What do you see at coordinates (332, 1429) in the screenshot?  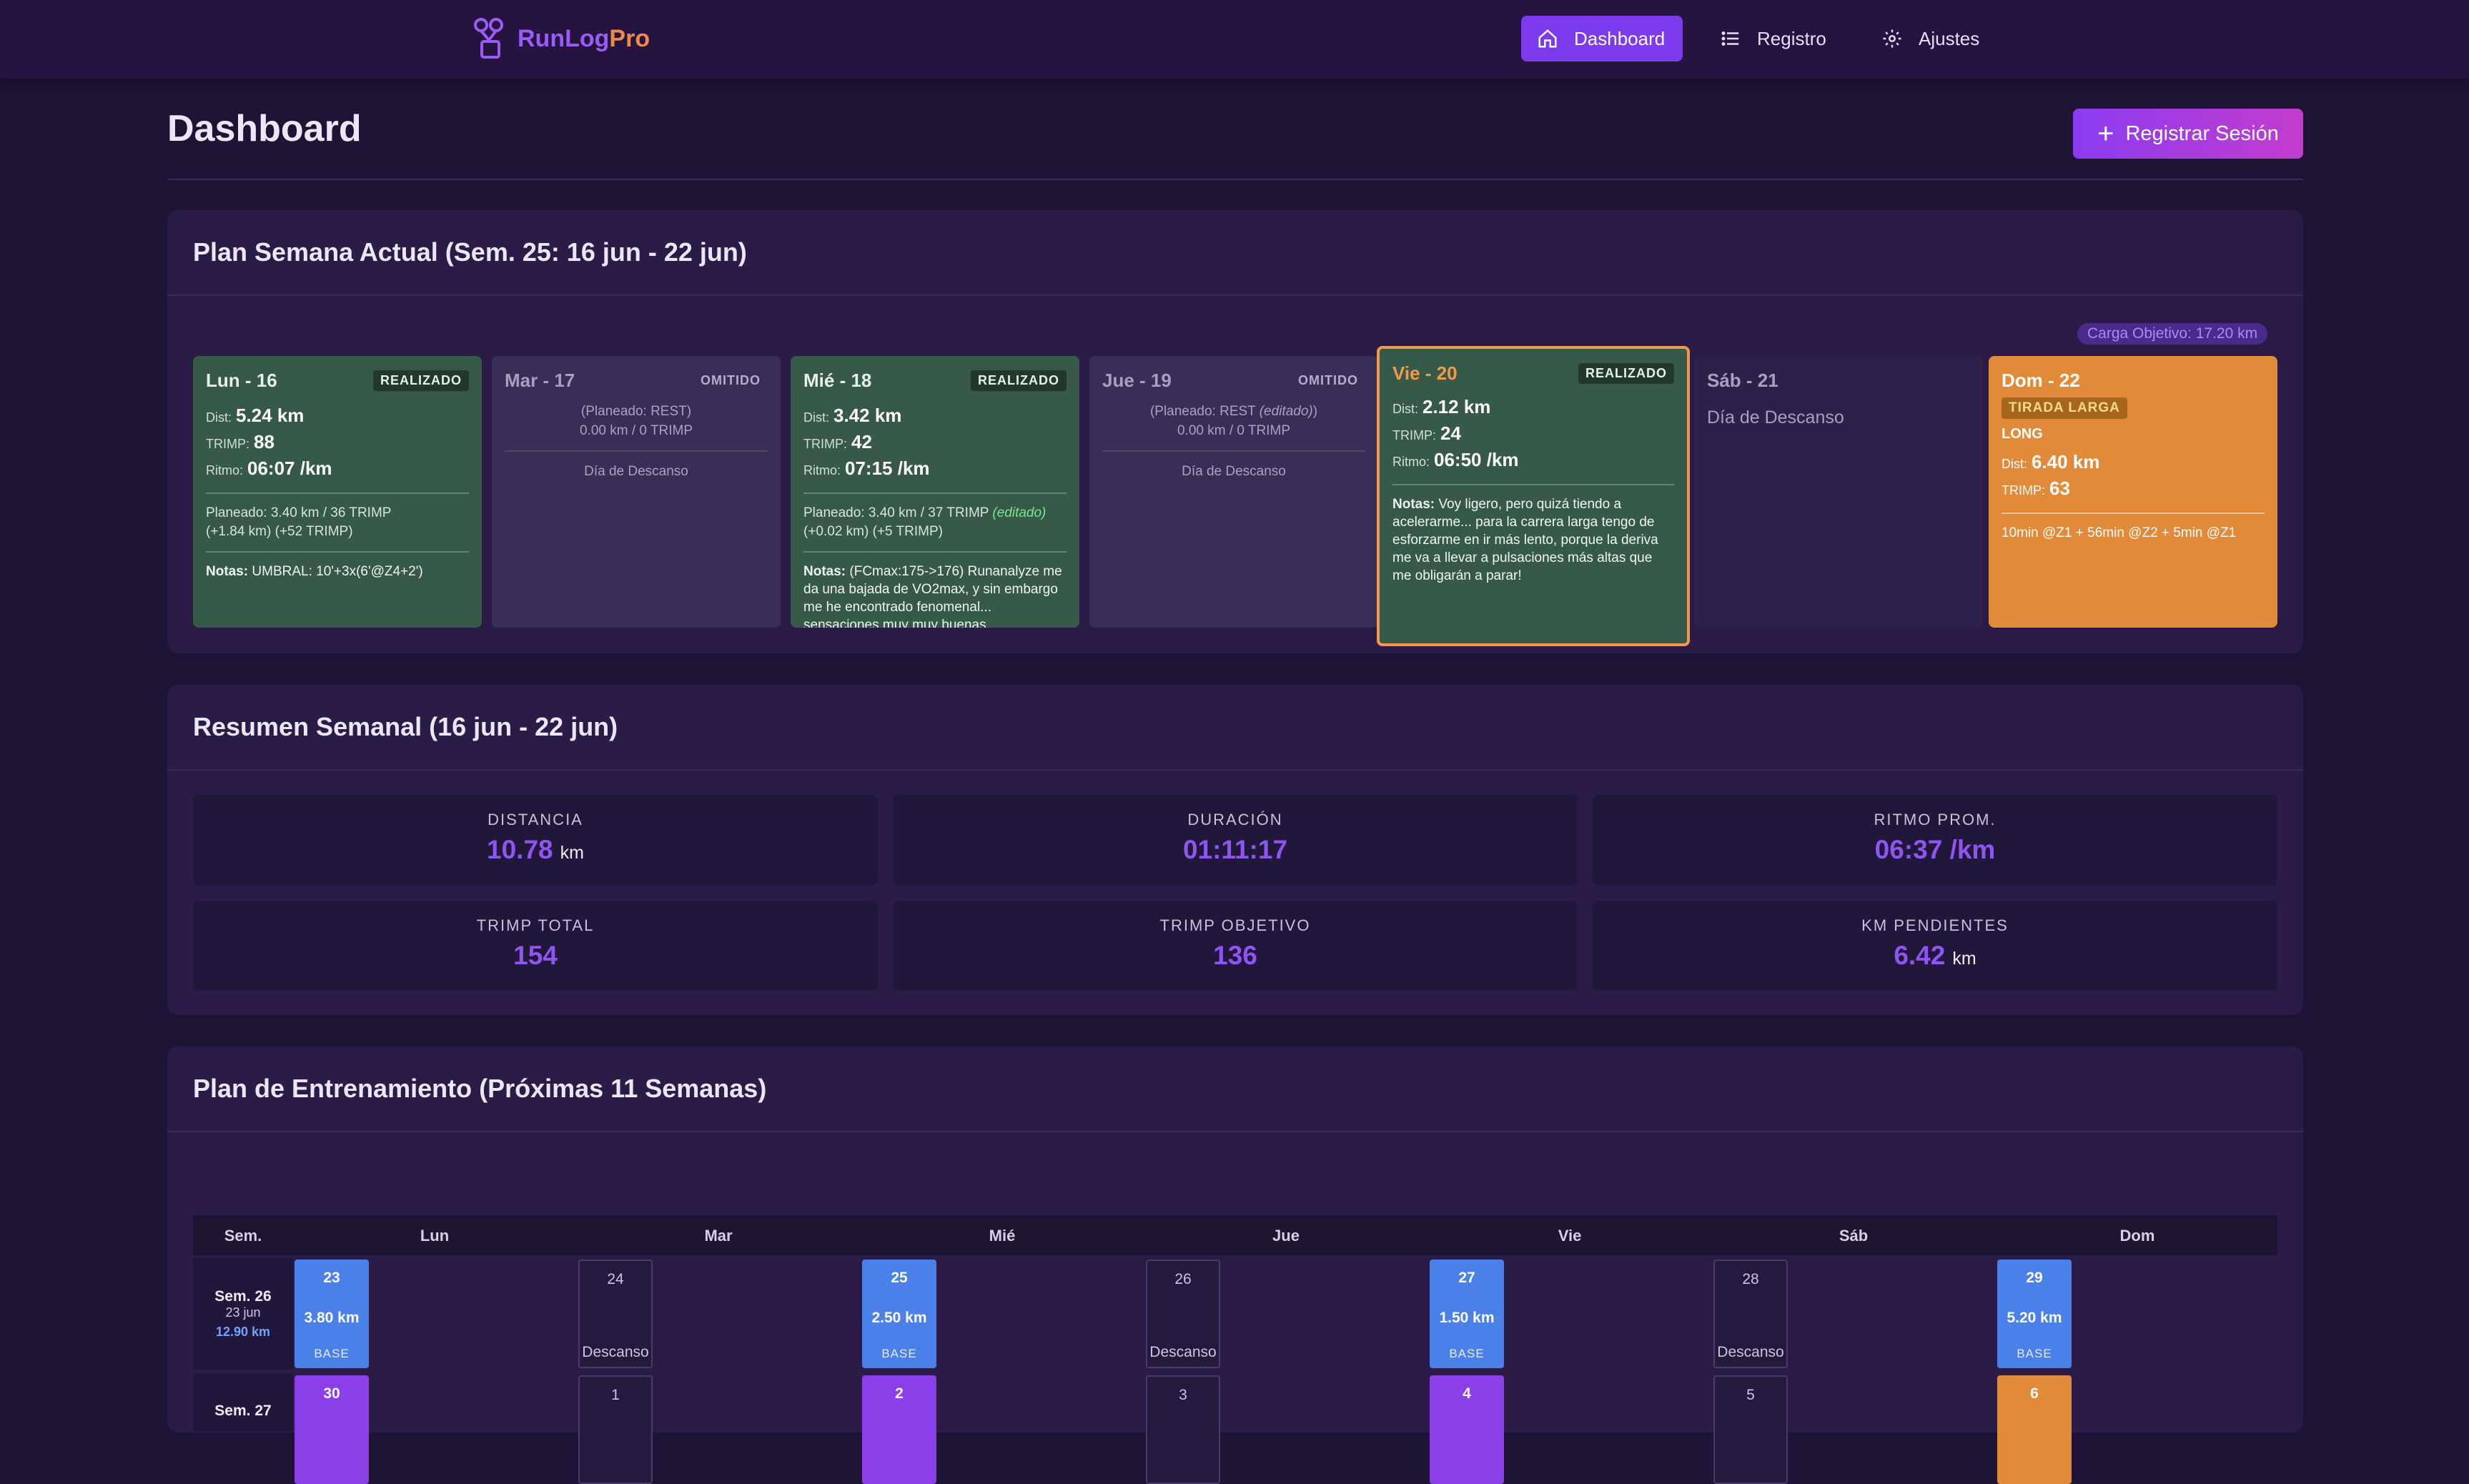 I see `plan-day-cell: 30` at bounding box center [332, 1429].